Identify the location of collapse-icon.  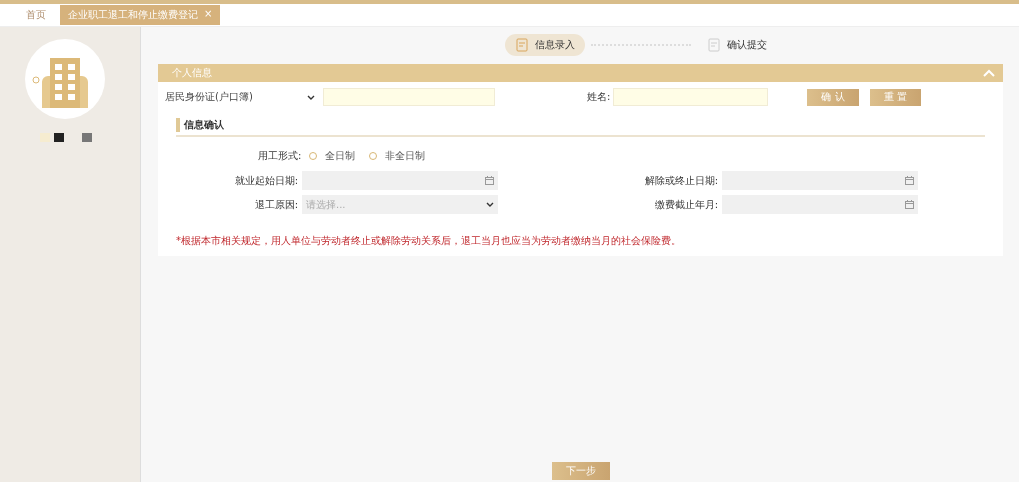
(989, 73).